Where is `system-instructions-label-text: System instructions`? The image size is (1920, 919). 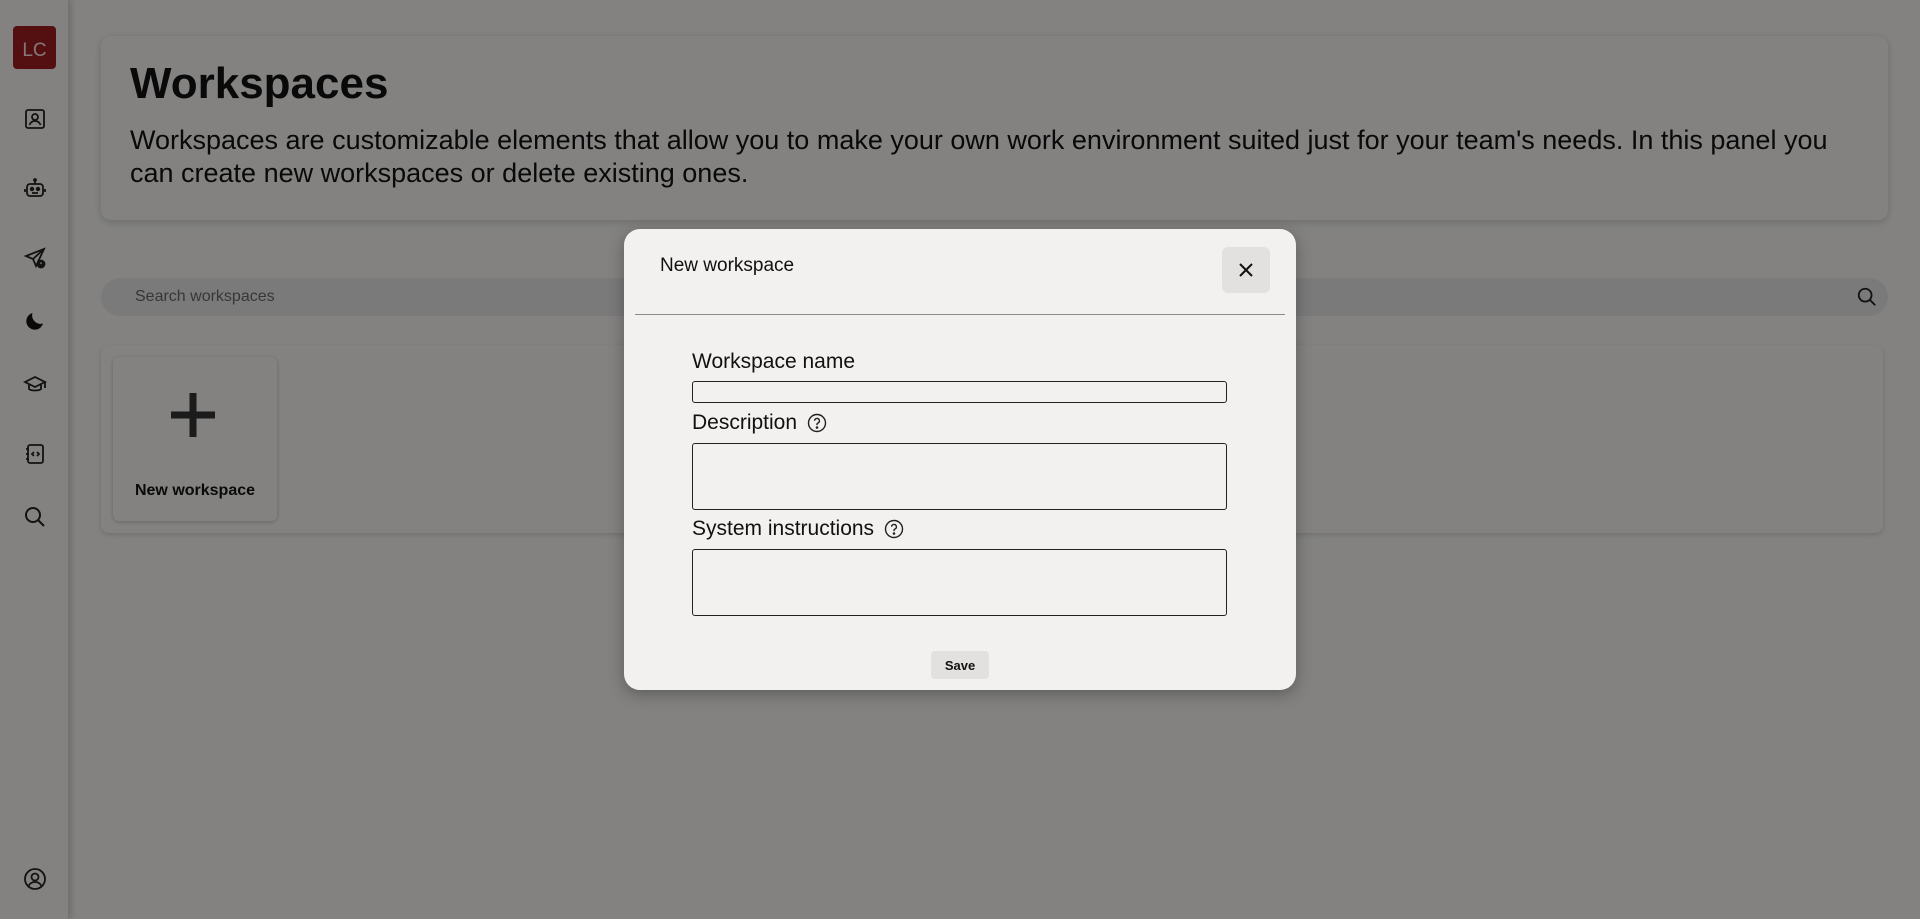
system-instructions-label-text: System instructions is located at coordinates (783, 528).